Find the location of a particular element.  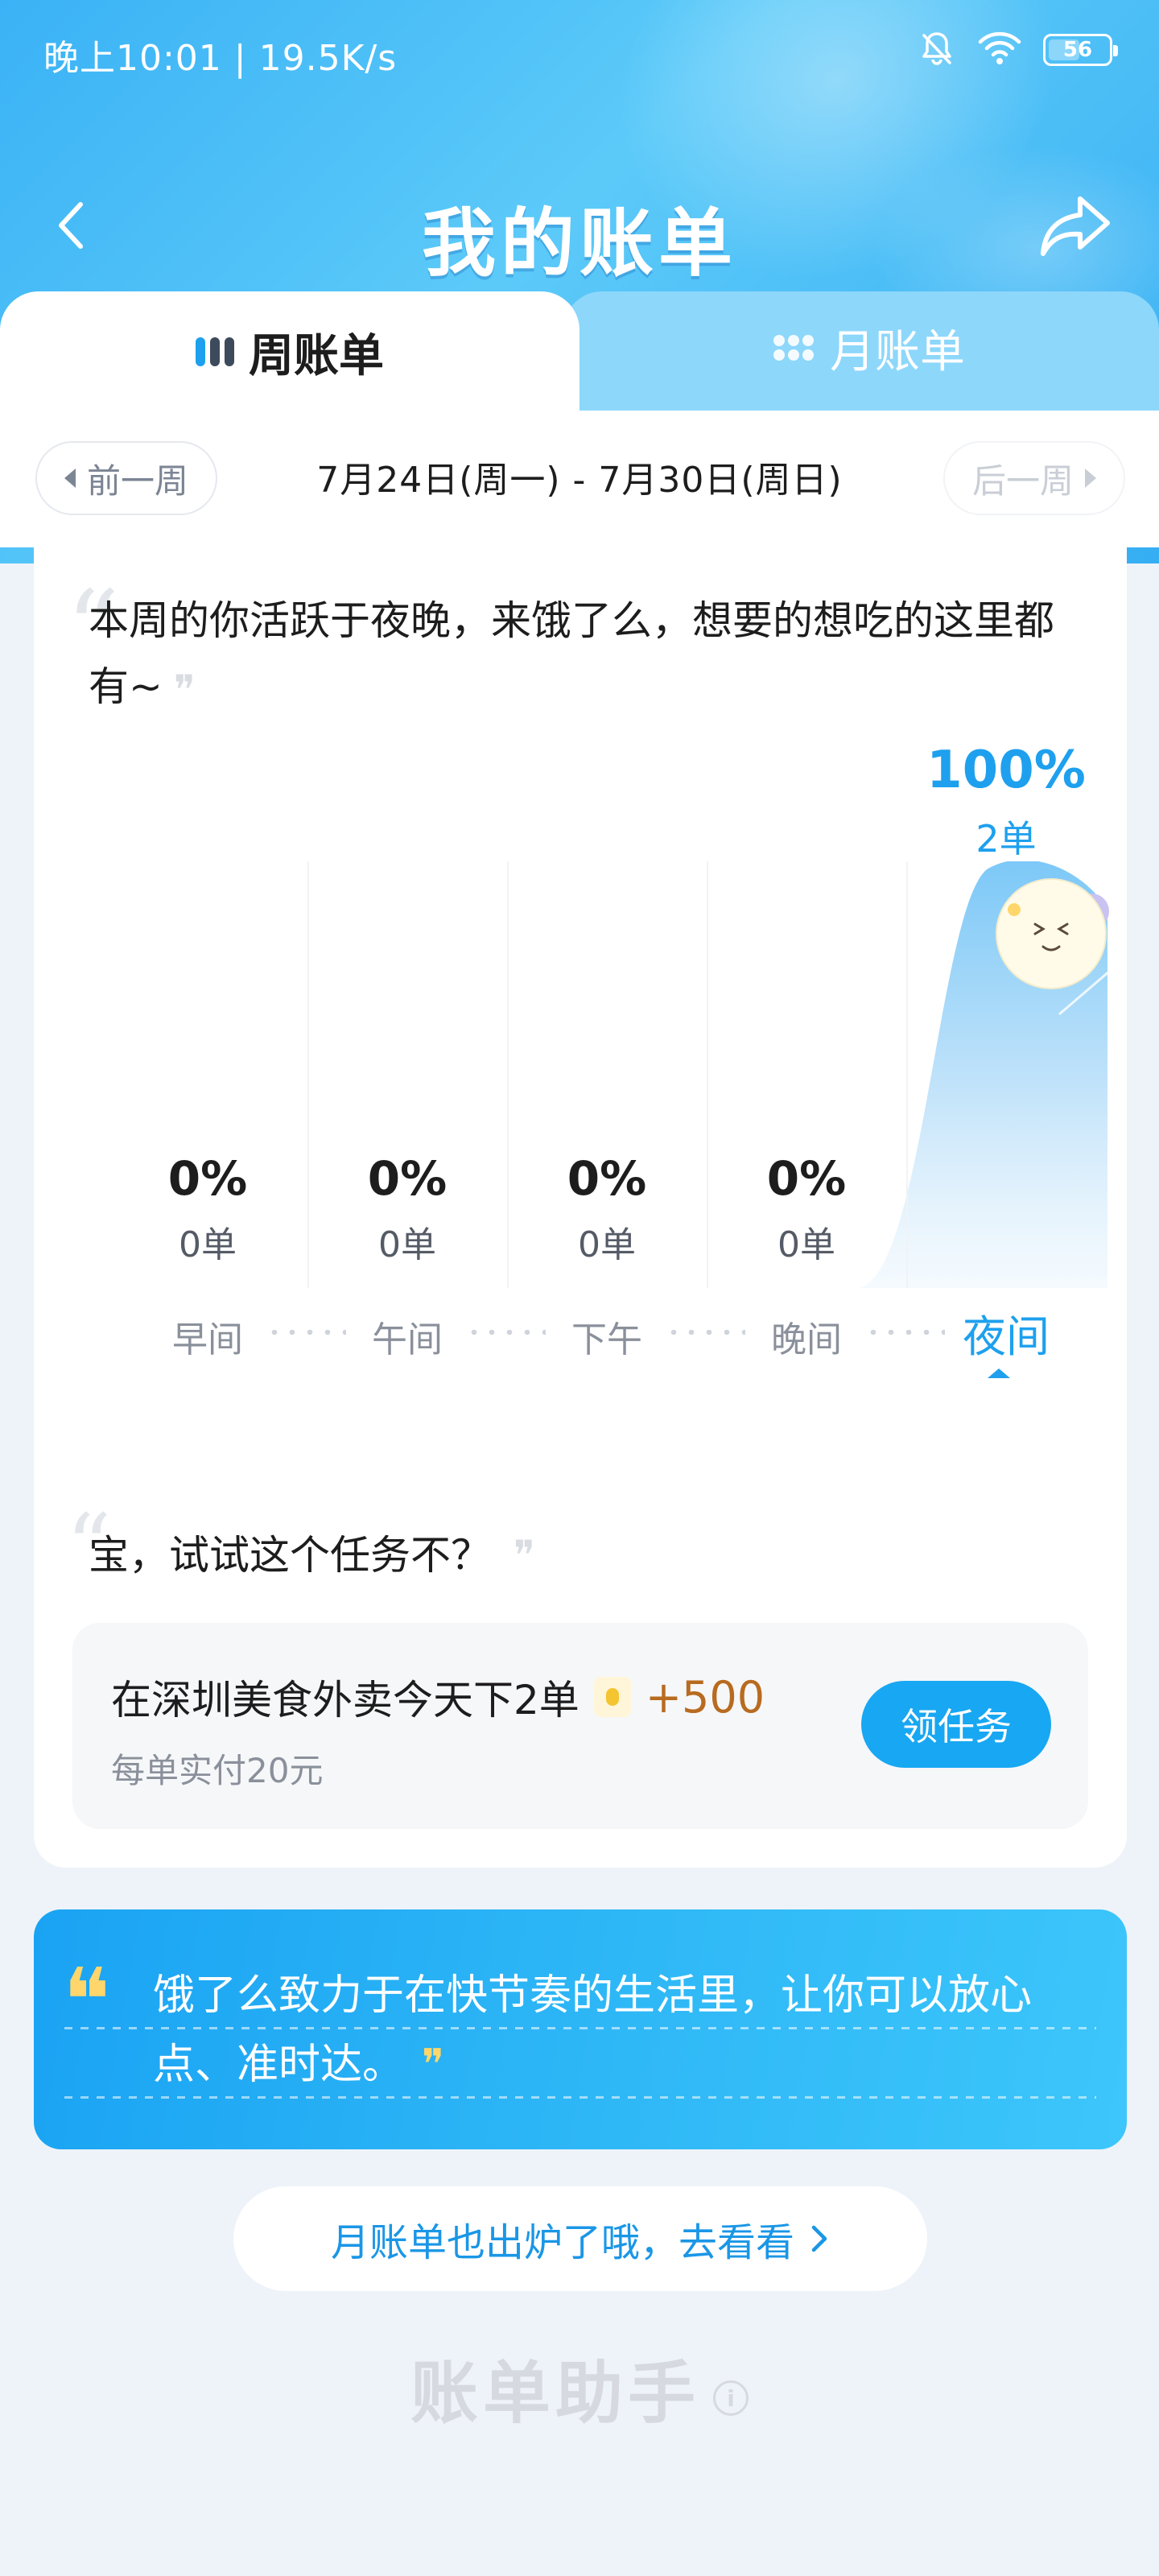

bill-tabs: 周账单 月账单 is located at coordinates (579, 351).